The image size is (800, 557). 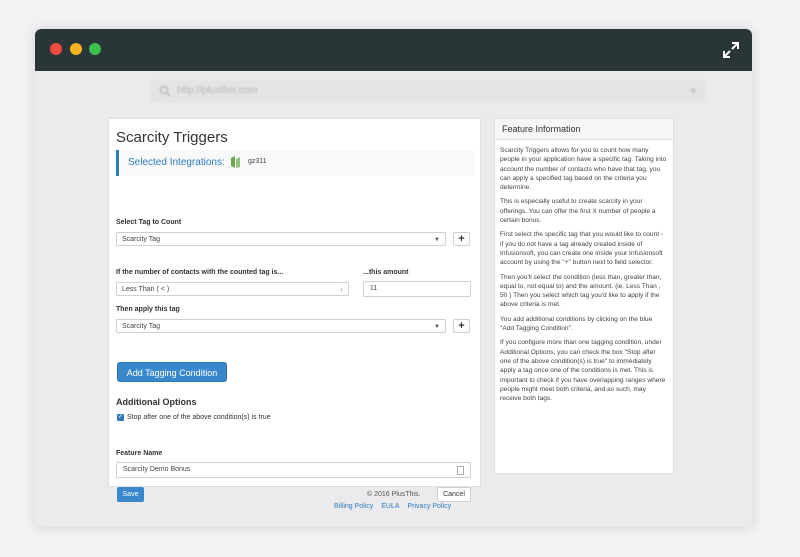 I want to click on apply-tag-value: Scarcity Tag, so click(x=141, y=326).